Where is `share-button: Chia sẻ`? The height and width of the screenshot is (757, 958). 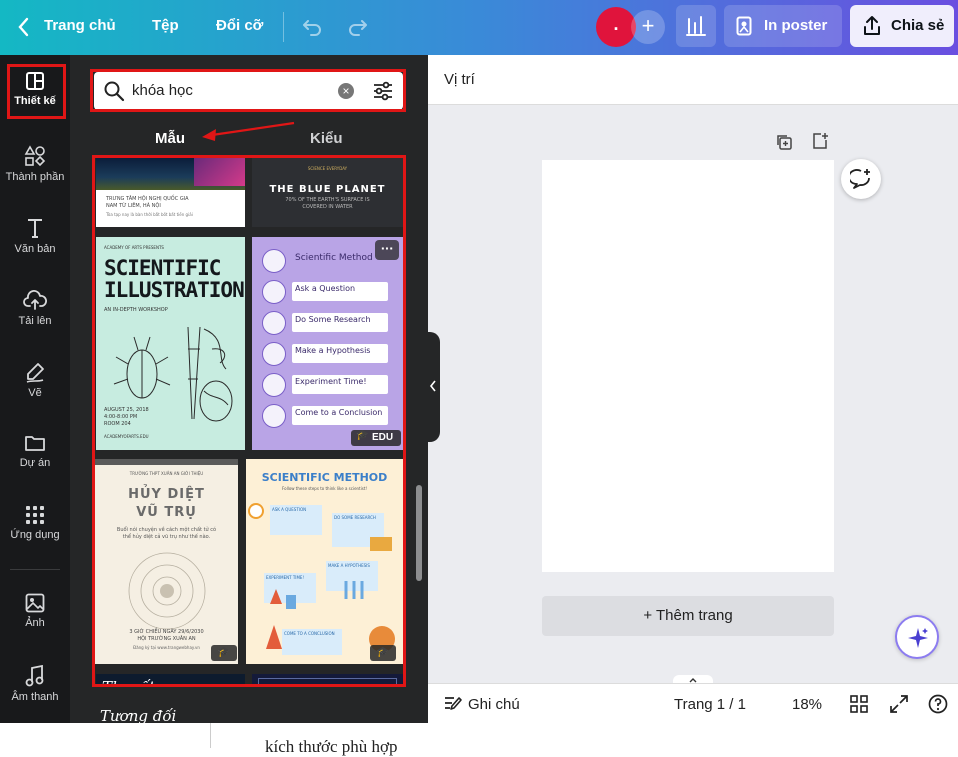
share-button: Chia sẻ is located at coordinates (902, 26).